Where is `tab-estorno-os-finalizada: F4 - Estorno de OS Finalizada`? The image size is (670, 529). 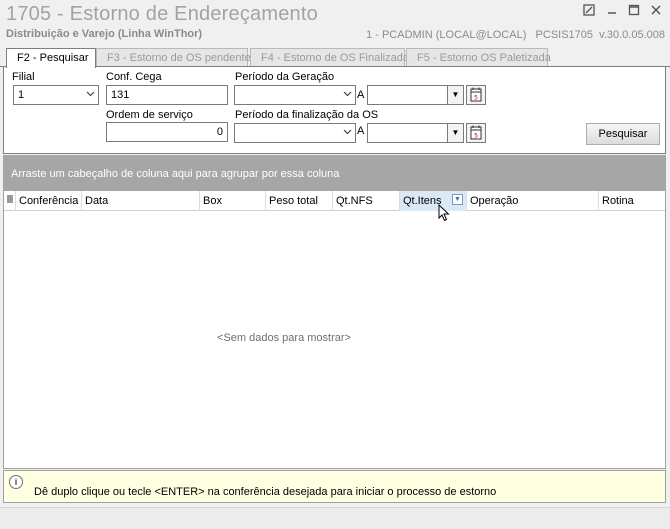 tab-estorno-os-finalizada: F4 - Estorno de OS Finalizada is located at coordinates (329, 57).